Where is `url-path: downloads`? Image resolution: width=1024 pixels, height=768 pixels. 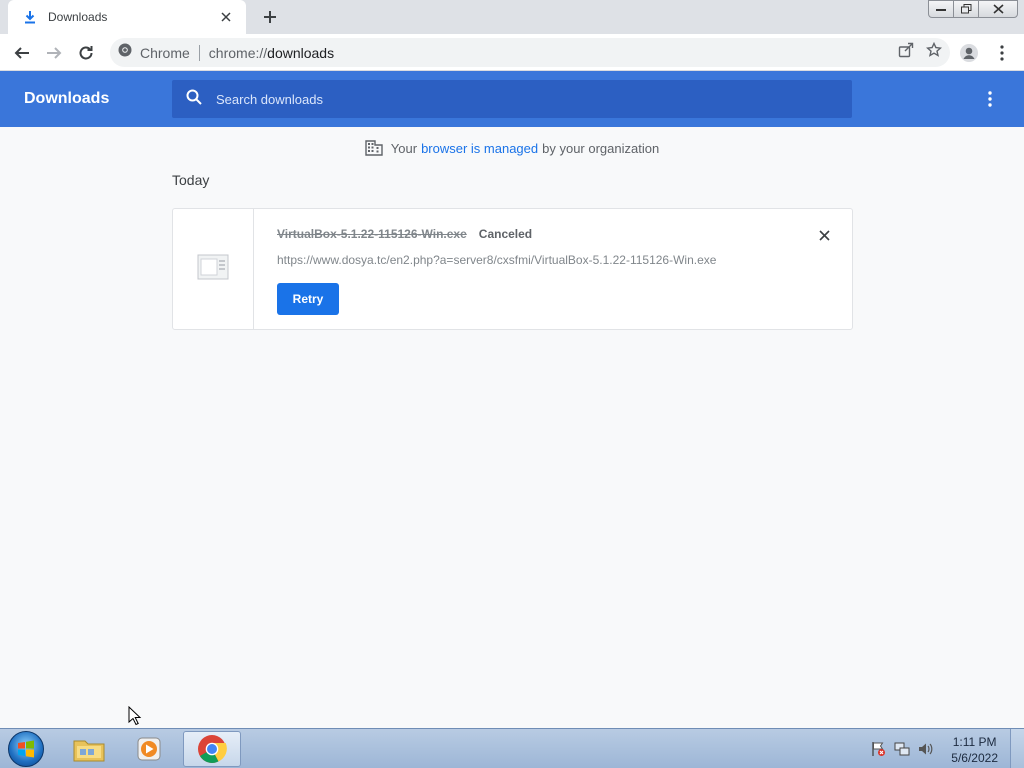 url-path: downloads is located at coordinates (301, 52).